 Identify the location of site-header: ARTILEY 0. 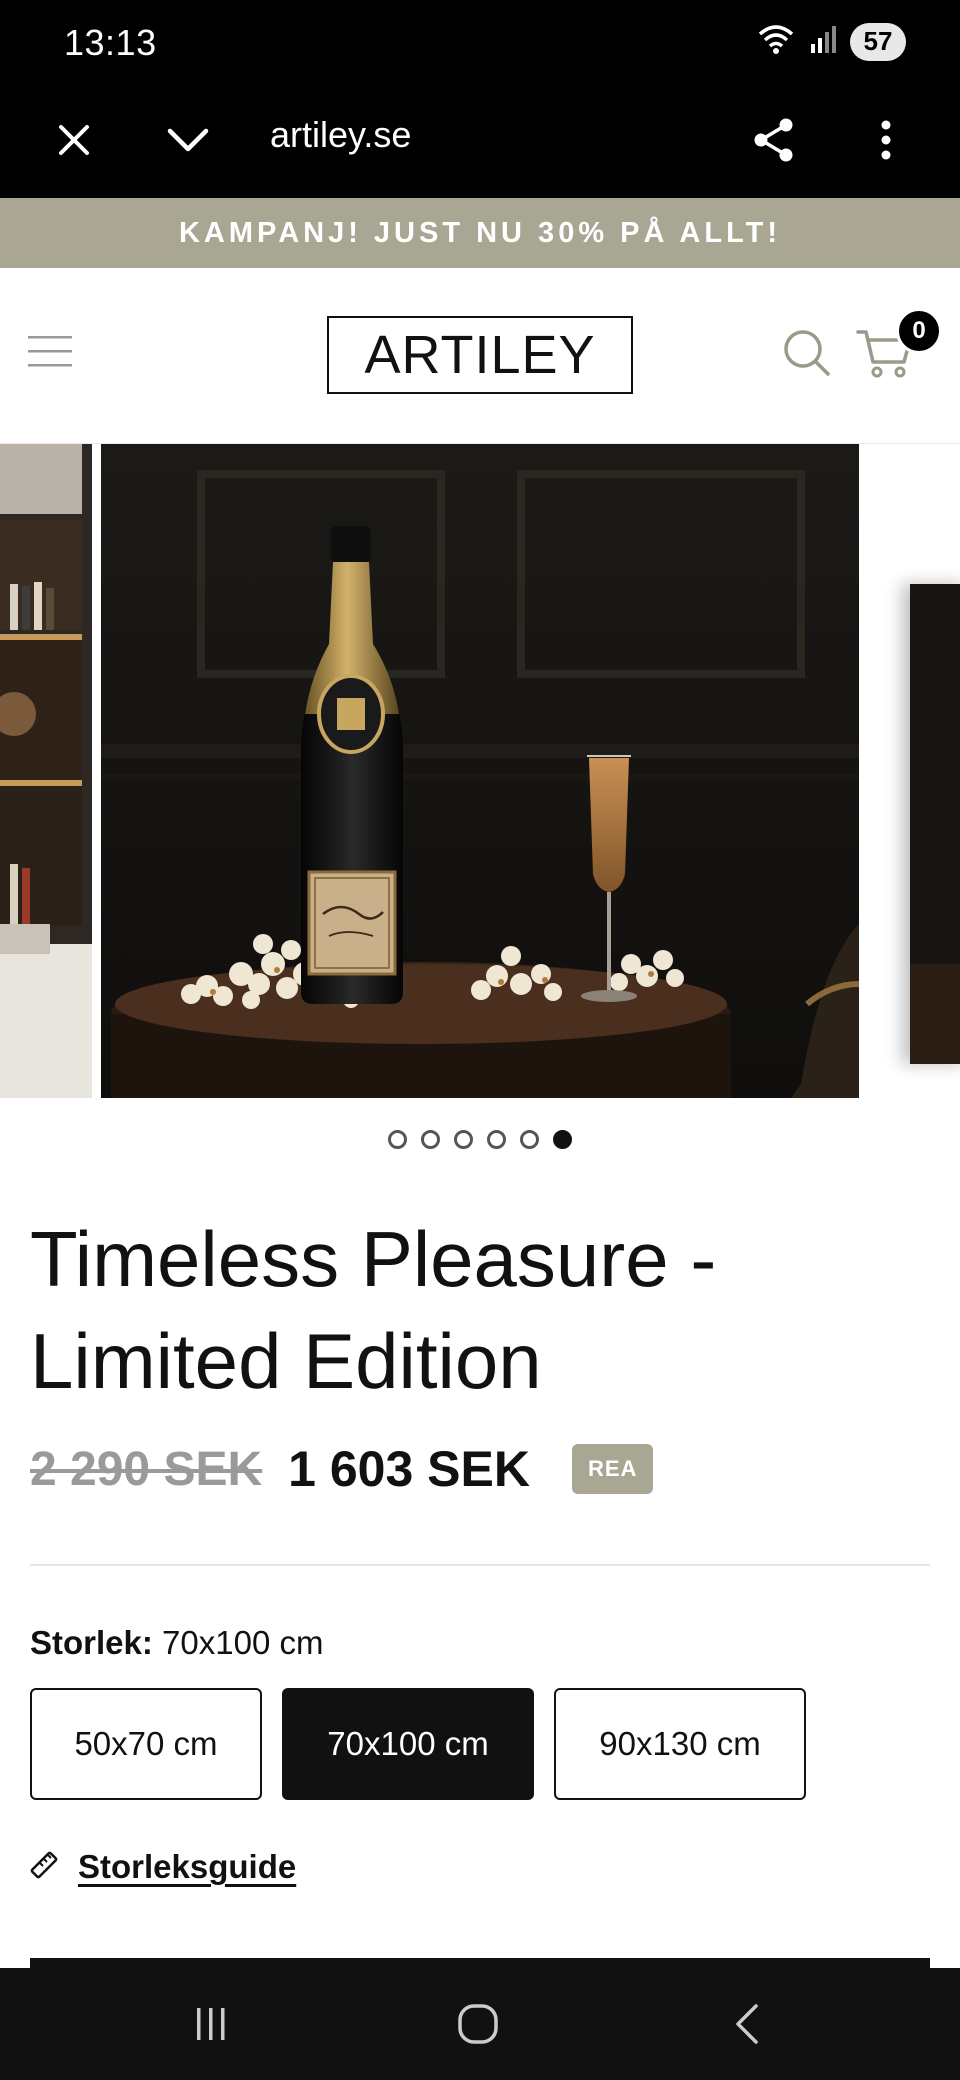
(480, 356).